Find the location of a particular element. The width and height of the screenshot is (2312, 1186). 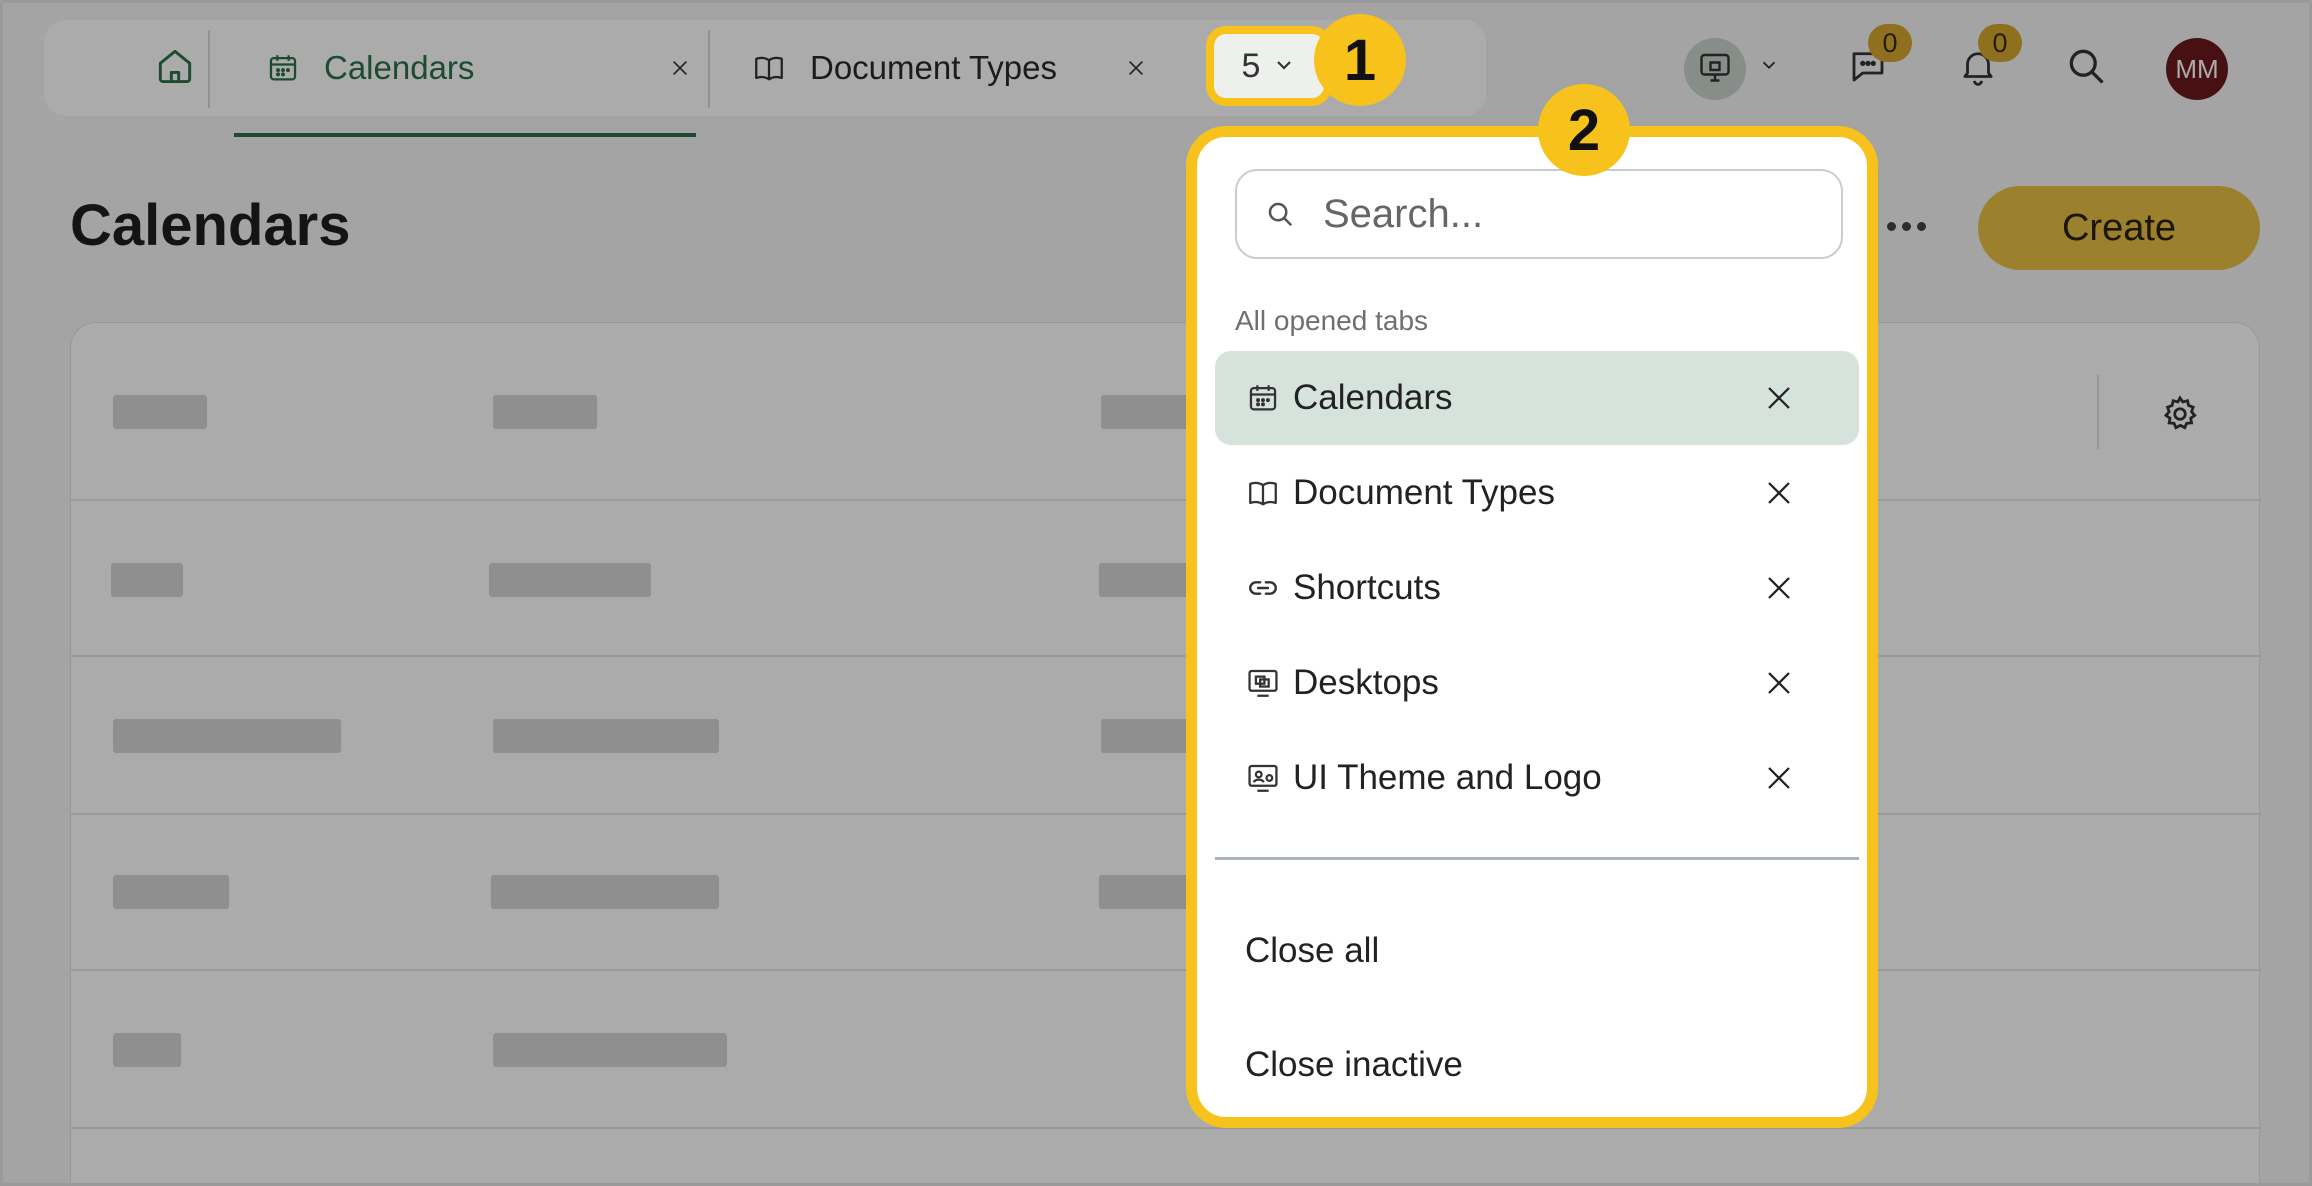

close-all-button: Close all is located at coordinates (1312, 951).